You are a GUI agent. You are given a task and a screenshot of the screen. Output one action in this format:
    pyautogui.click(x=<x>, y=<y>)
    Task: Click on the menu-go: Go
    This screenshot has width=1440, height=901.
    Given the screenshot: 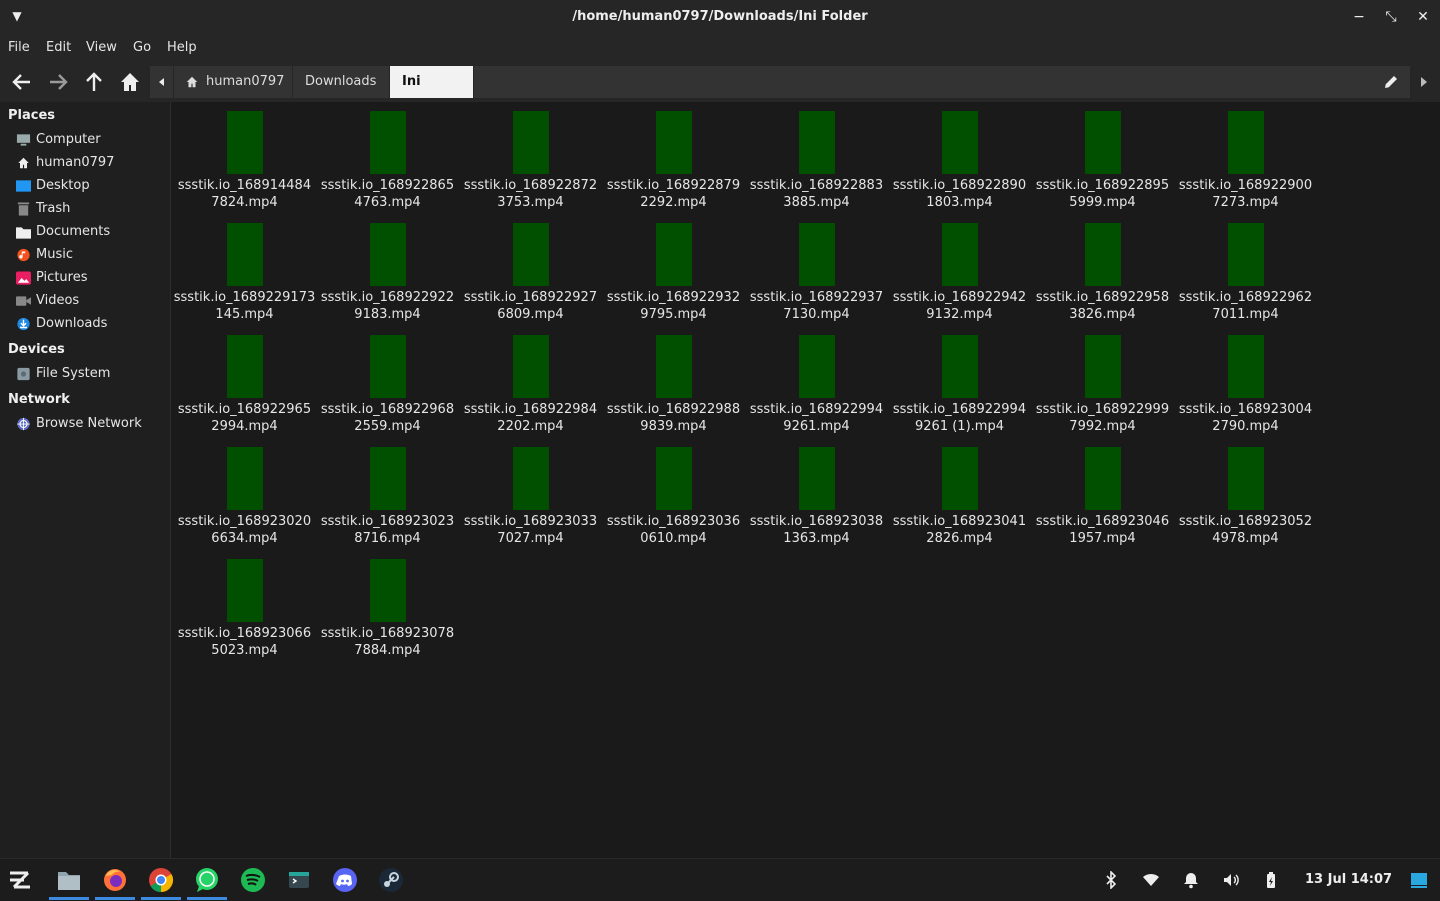 What is the action you would take?
    pyautogui.click(x=142, y=47)
    